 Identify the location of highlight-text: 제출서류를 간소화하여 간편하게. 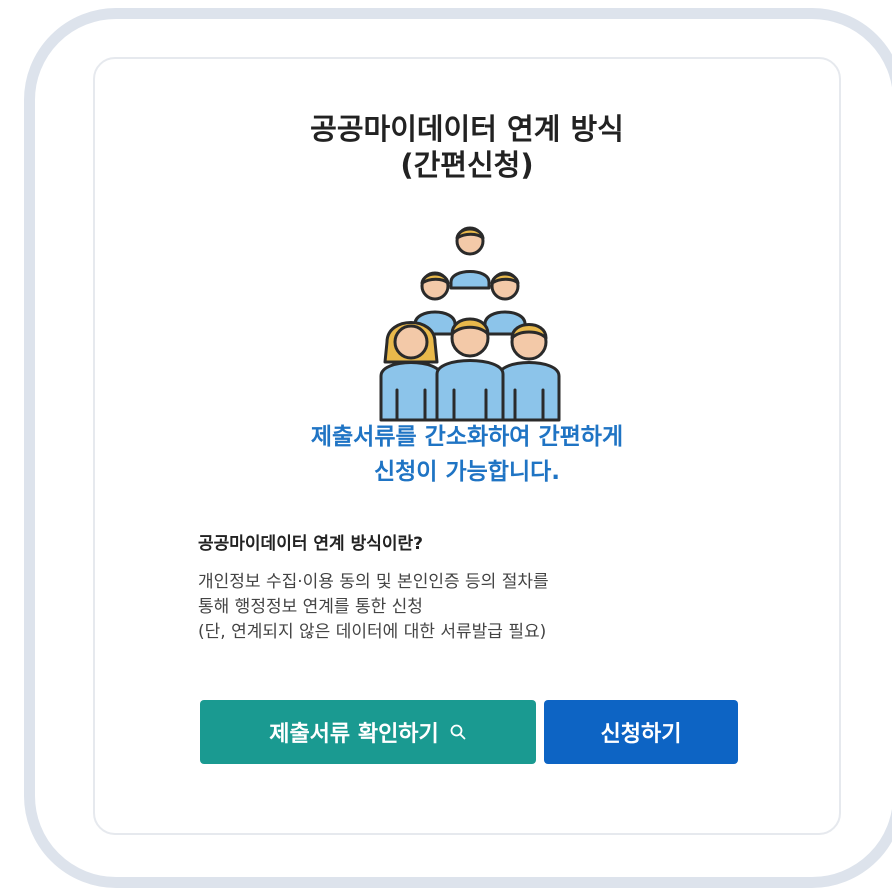
(467, 437).